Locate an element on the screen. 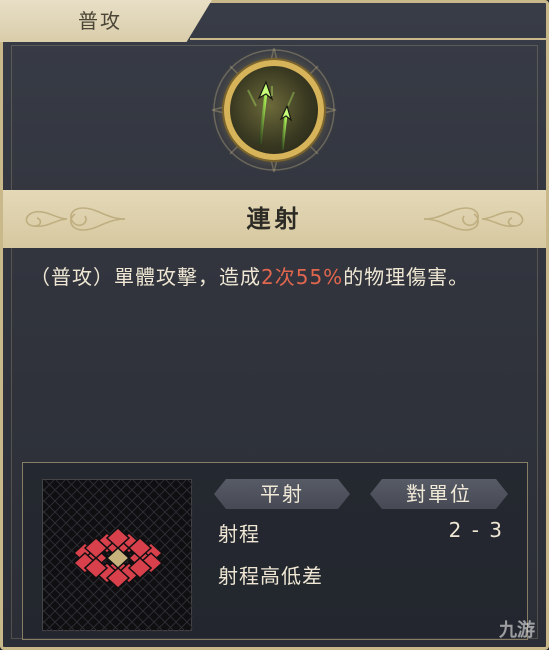  twin-arrows-icon is located at coordinates (271, 115).